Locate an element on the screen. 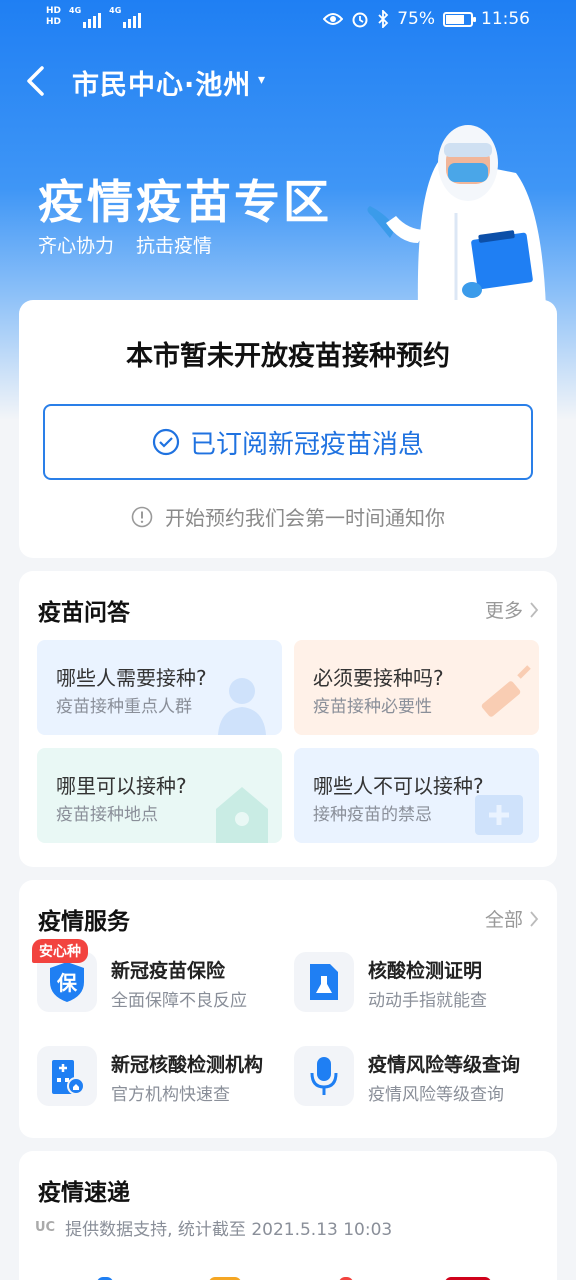  qa-item-who-cannot: 哪些人不可以接种? 接种疫苗的禁忌 is located at coordinates (416, 795).